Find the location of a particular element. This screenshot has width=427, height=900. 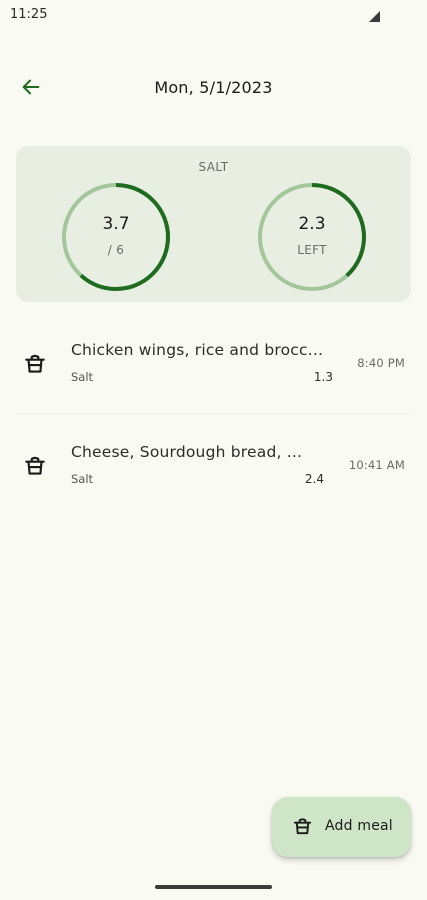

status-bar: 11:25 is located at coordinates (213, 14).